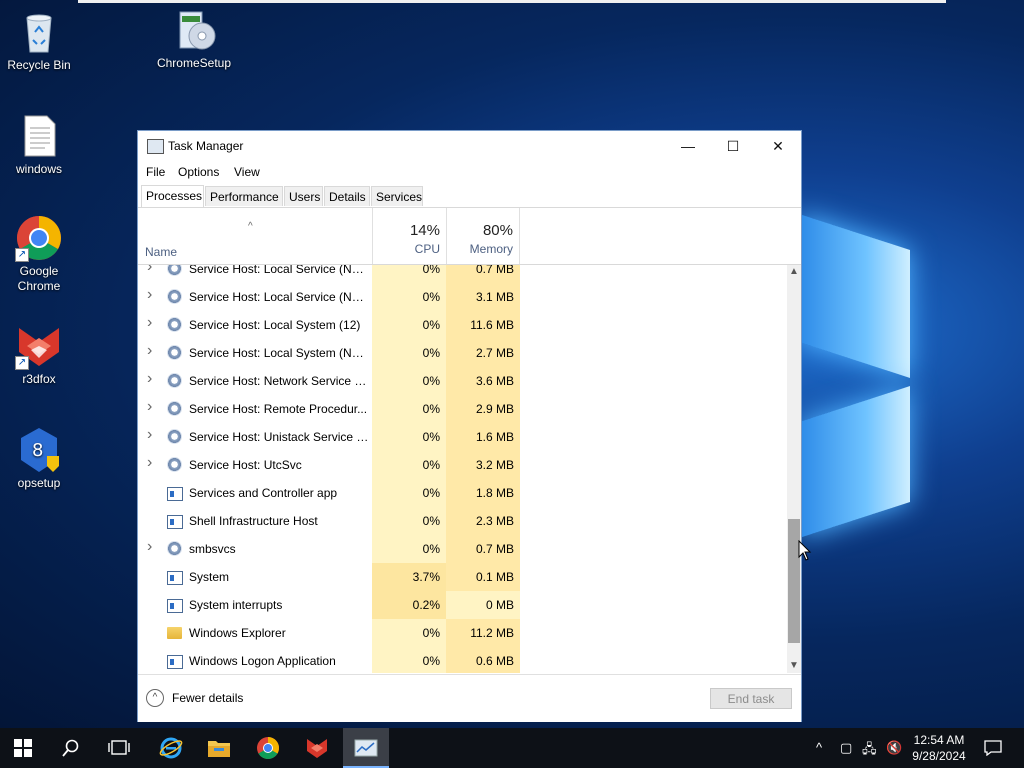 This screenshot has width=1024, height=774. I want to click on table-row: Shell Infrastructure Host 0% 2.3 MB, so click(462, 521).